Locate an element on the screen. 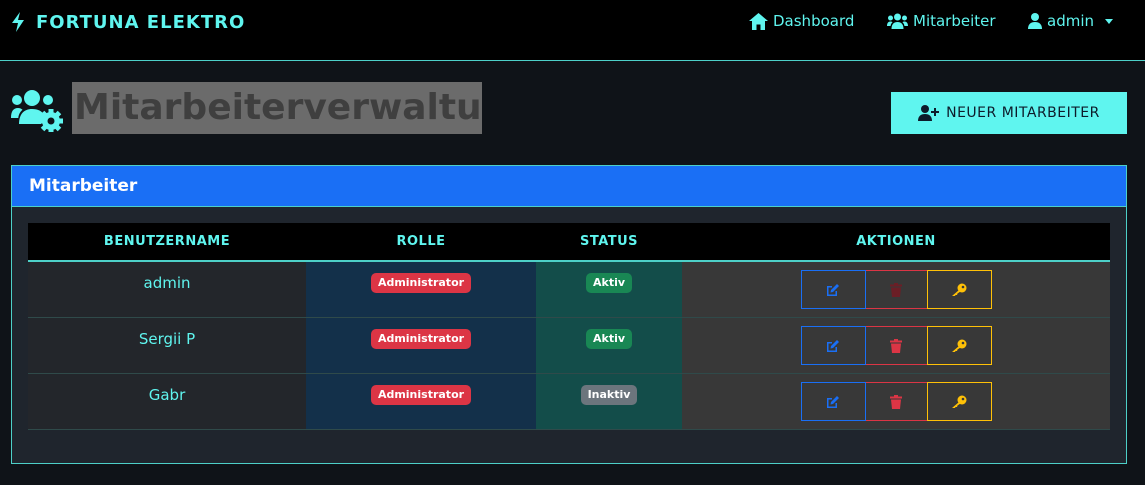 The image size is (1145, 485). home-icon is located at coordinates (758, 21).